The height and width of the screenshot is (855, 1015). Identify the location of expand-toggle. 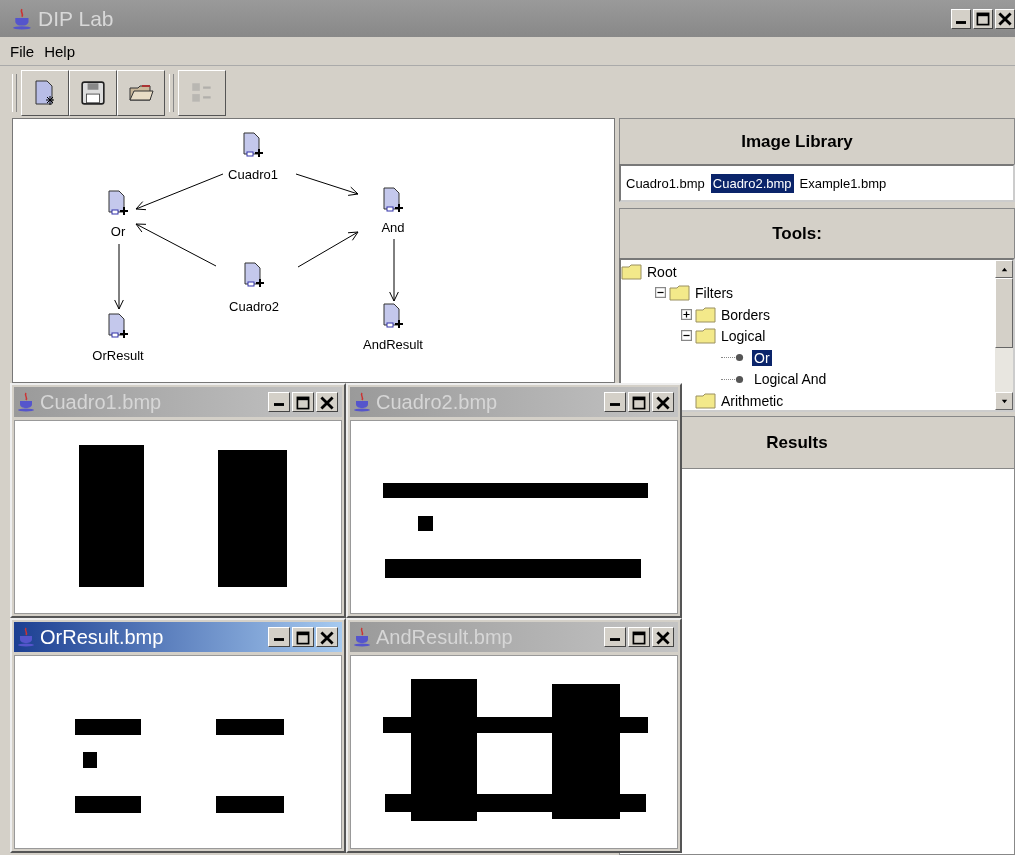
(687, 314).